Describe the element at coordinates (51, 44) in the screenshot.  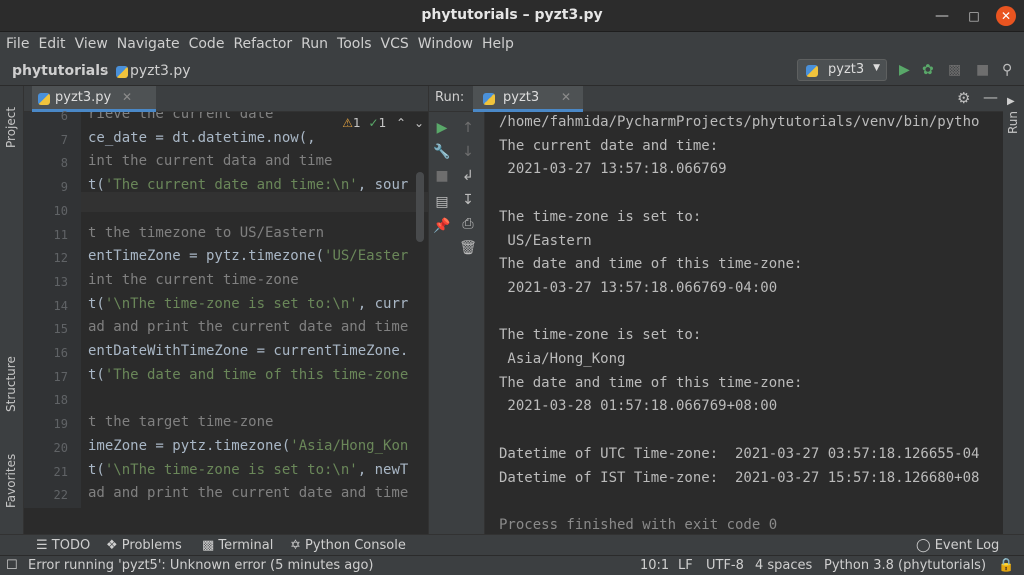
I see `menu-edit: Edit` at that location.